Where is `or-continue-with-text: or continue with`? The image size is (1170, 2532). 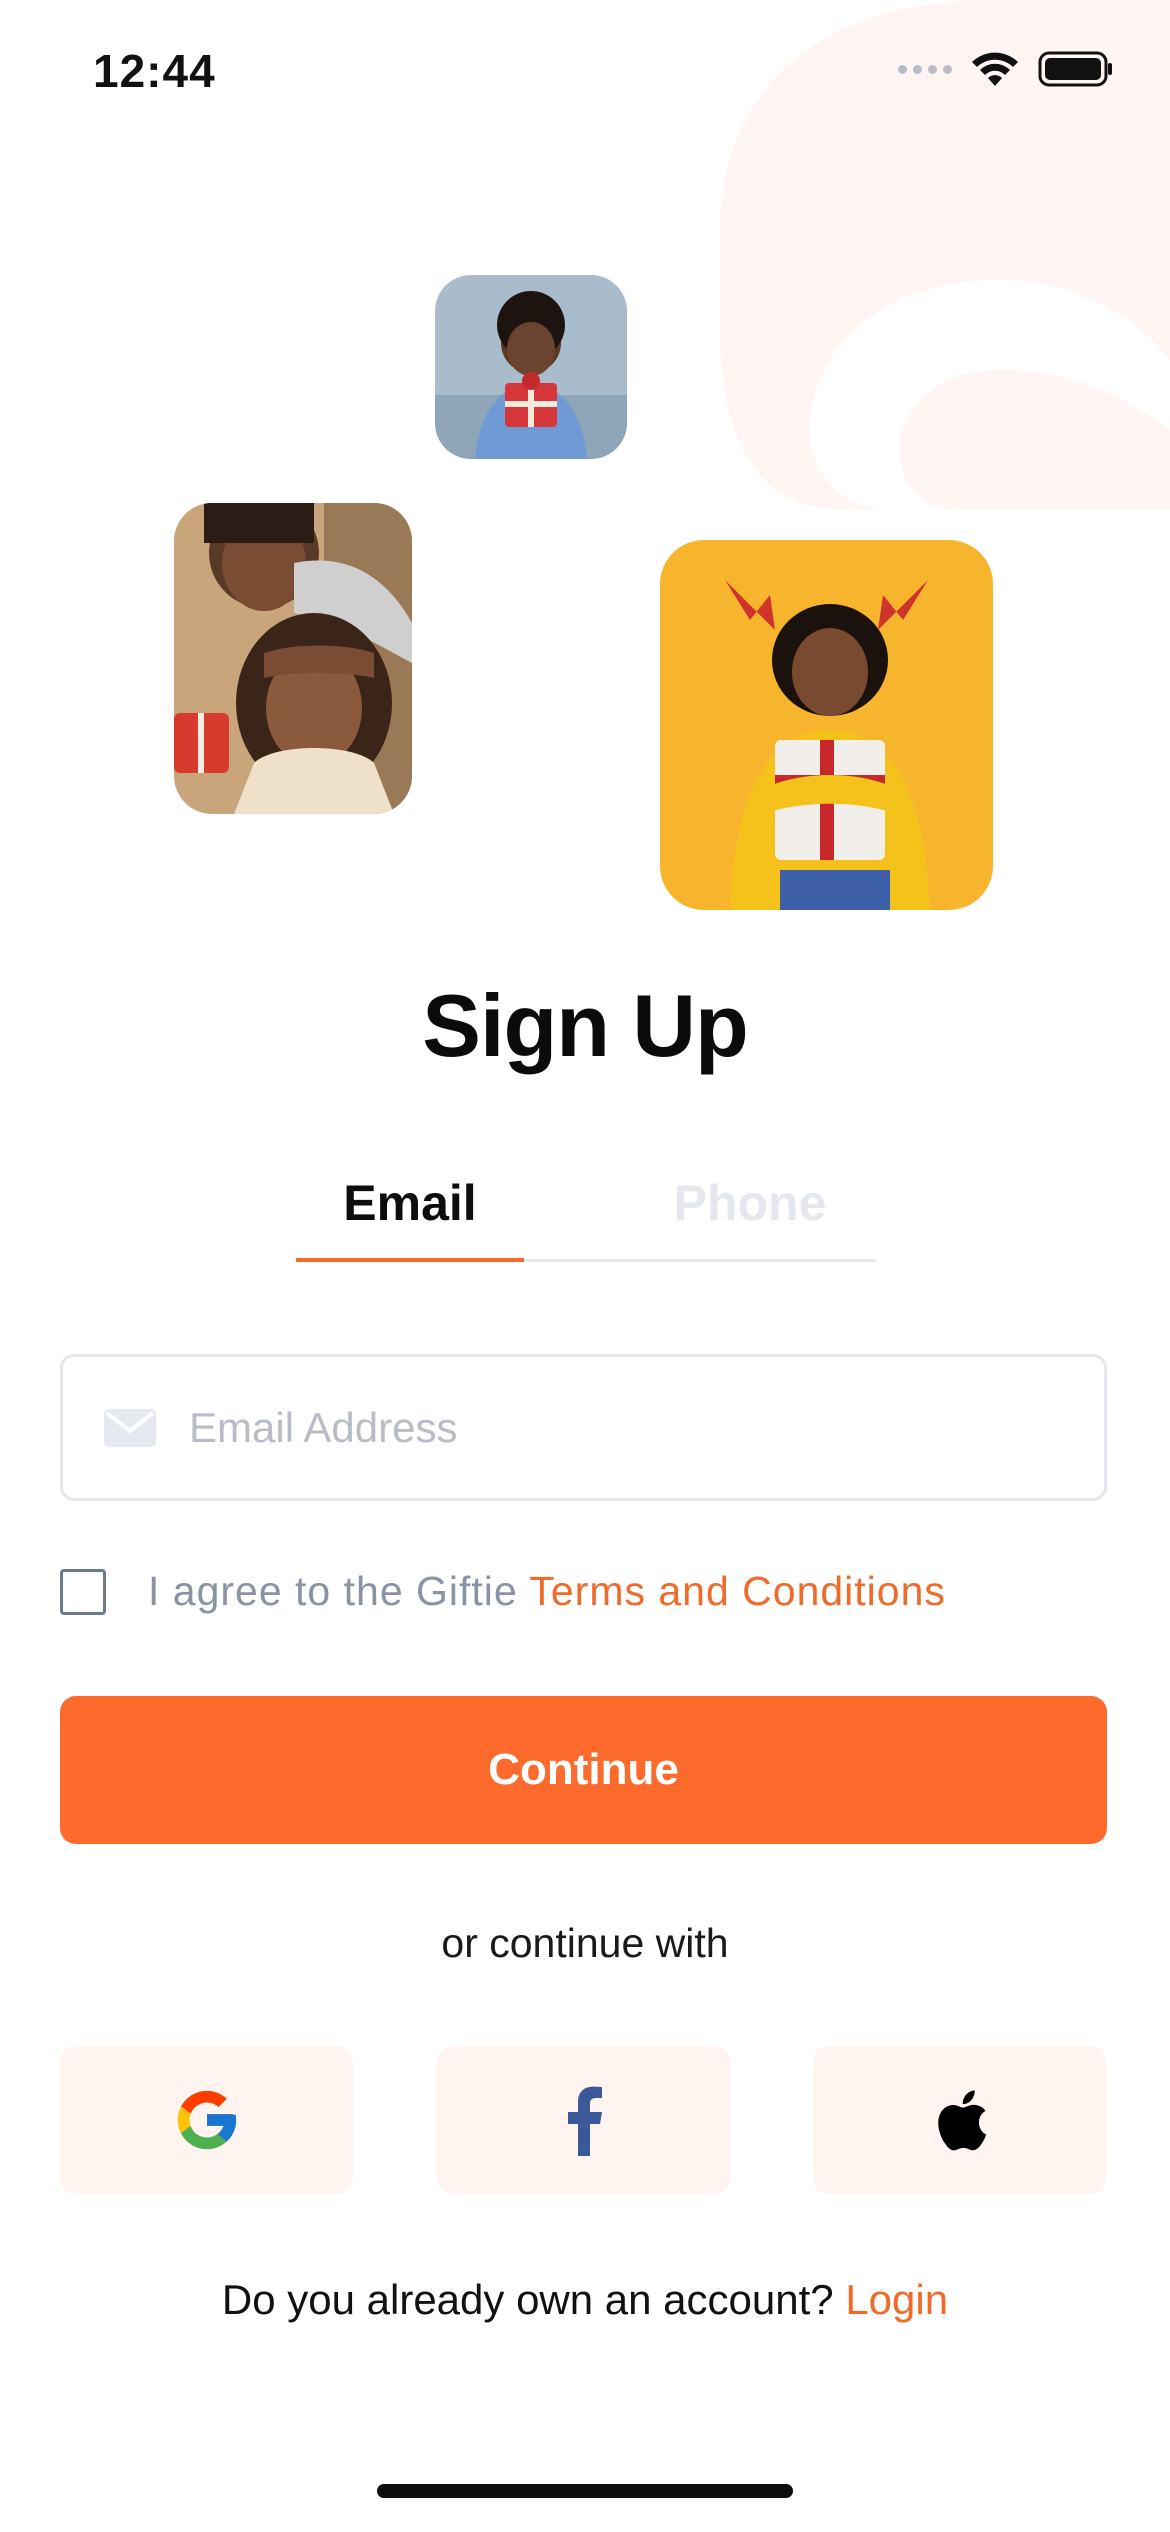 or-continue-with-text: or continue with is located at coordinates (585, 1943).